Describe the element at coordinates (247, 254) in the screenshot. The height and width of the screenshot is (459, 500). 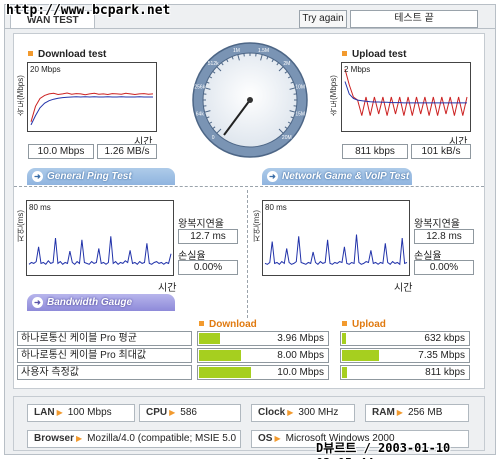
I see `divider-vertical` at that location.